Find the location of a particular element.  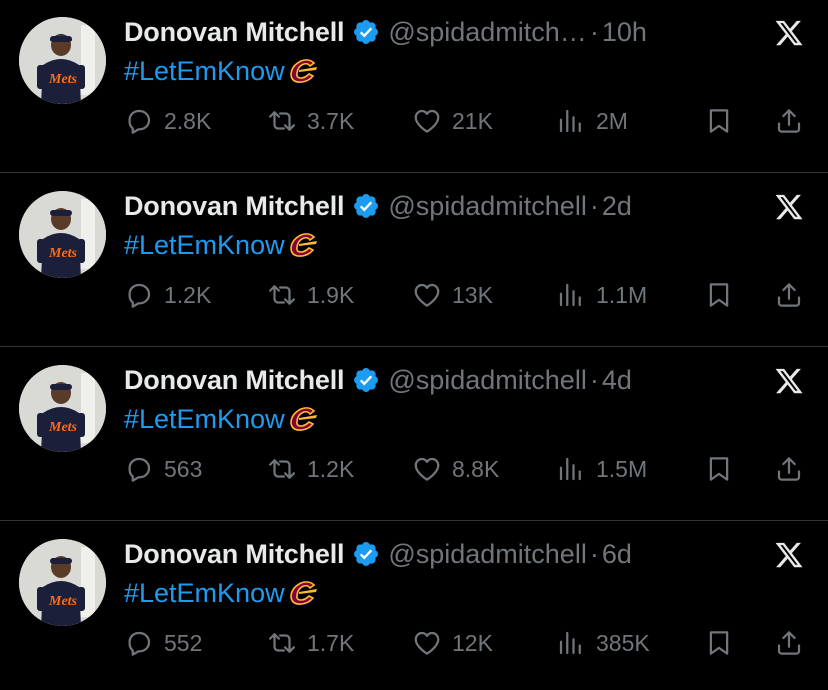

reply-button: 2.8K is located at coordinates (167, 121).